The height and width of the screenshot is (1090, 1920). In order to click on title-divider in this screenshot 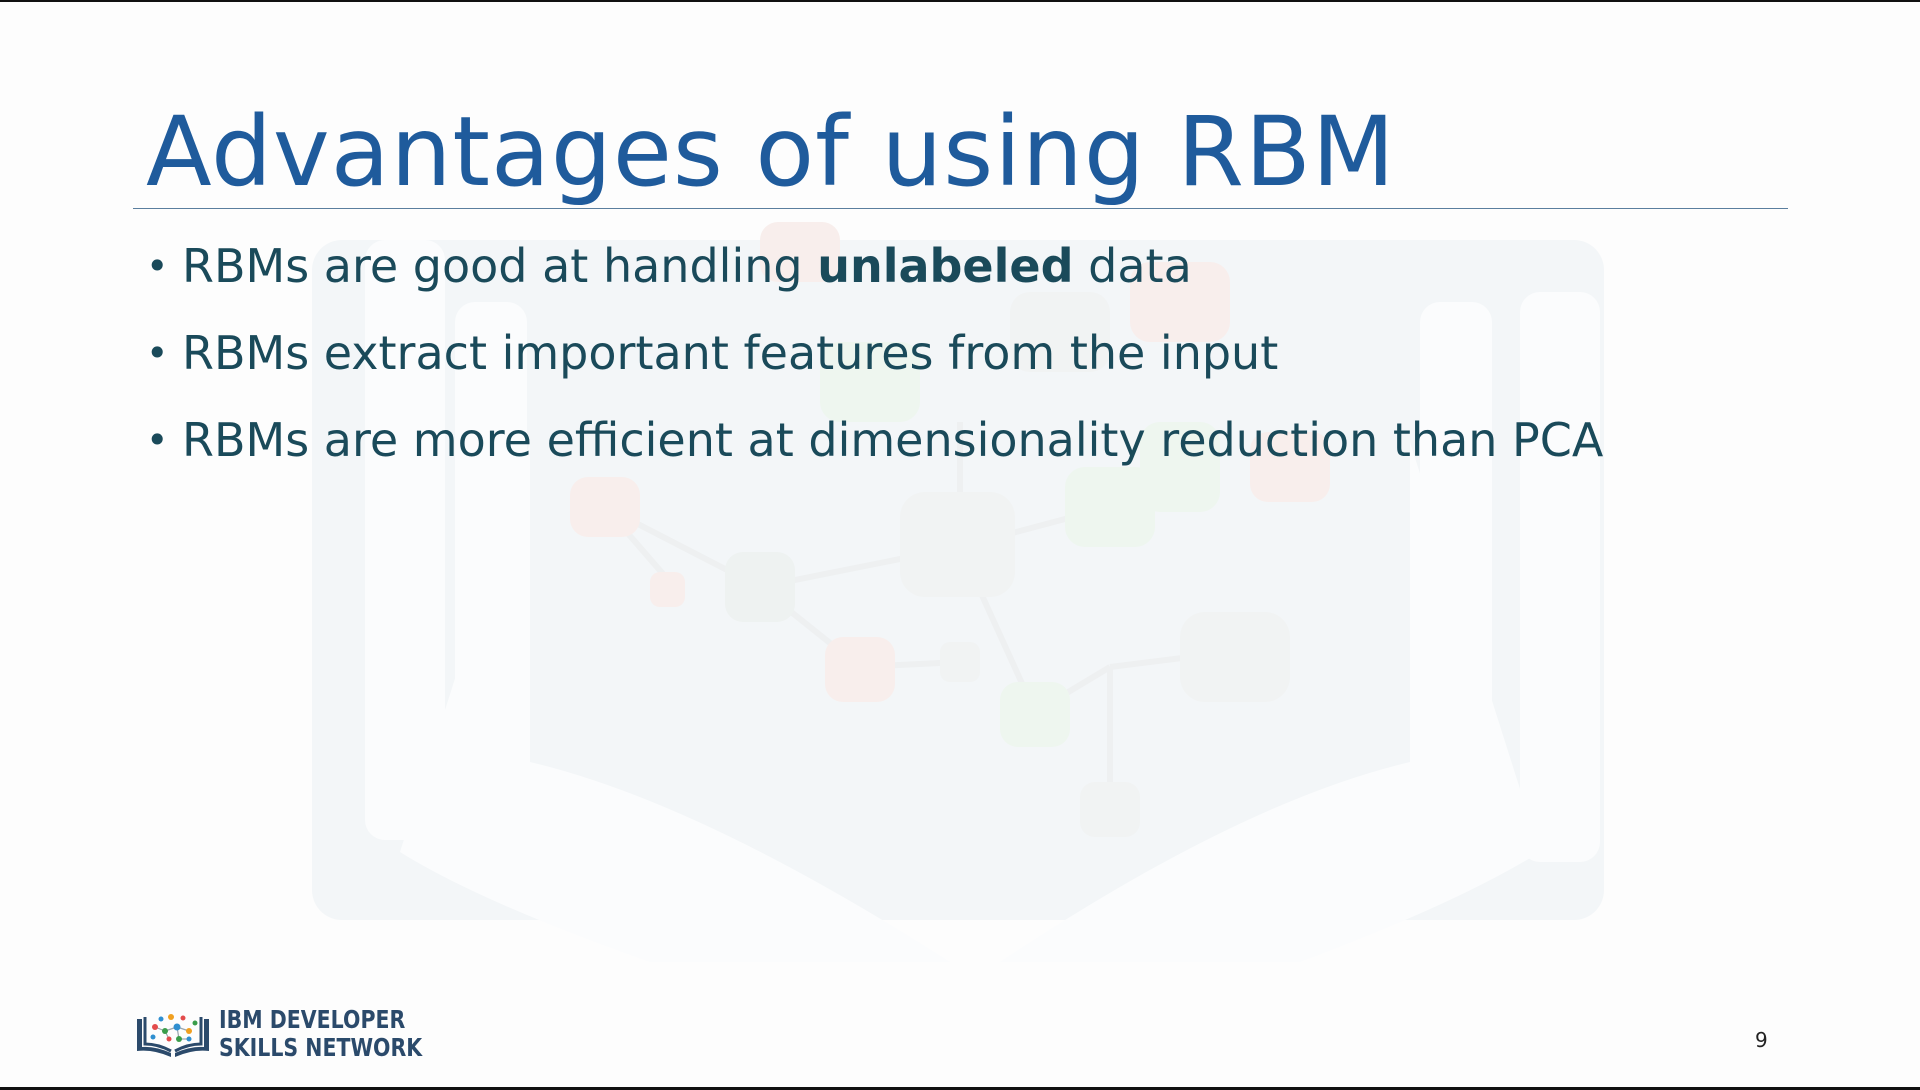, I will do `click(960, 208)`.